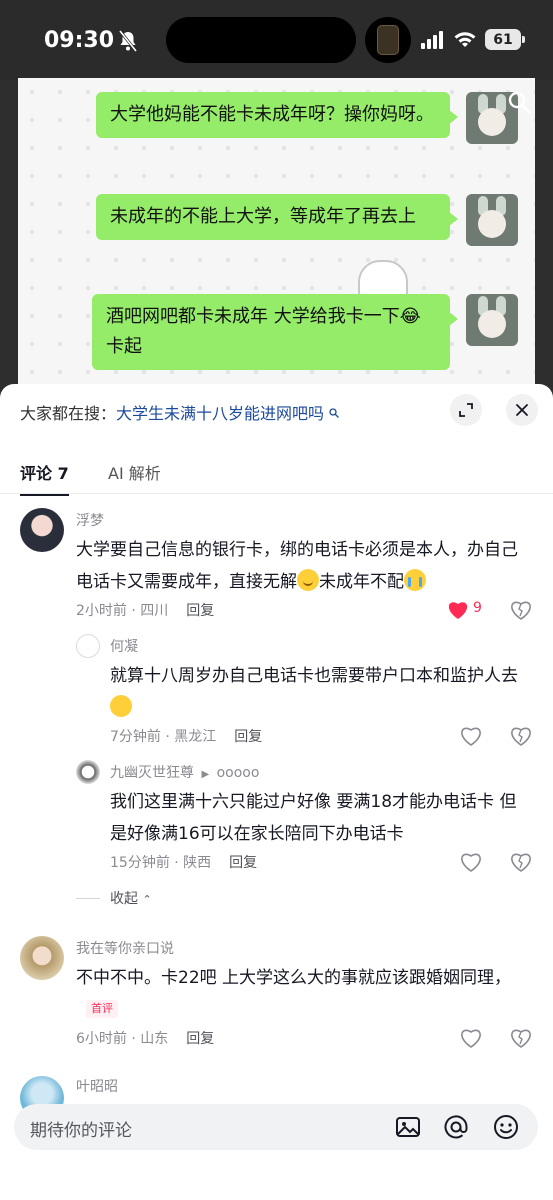 The image size is (553, 1200). I want to click on comment-meta: 6小时前 · 山东 回复, so click(145, 1038).